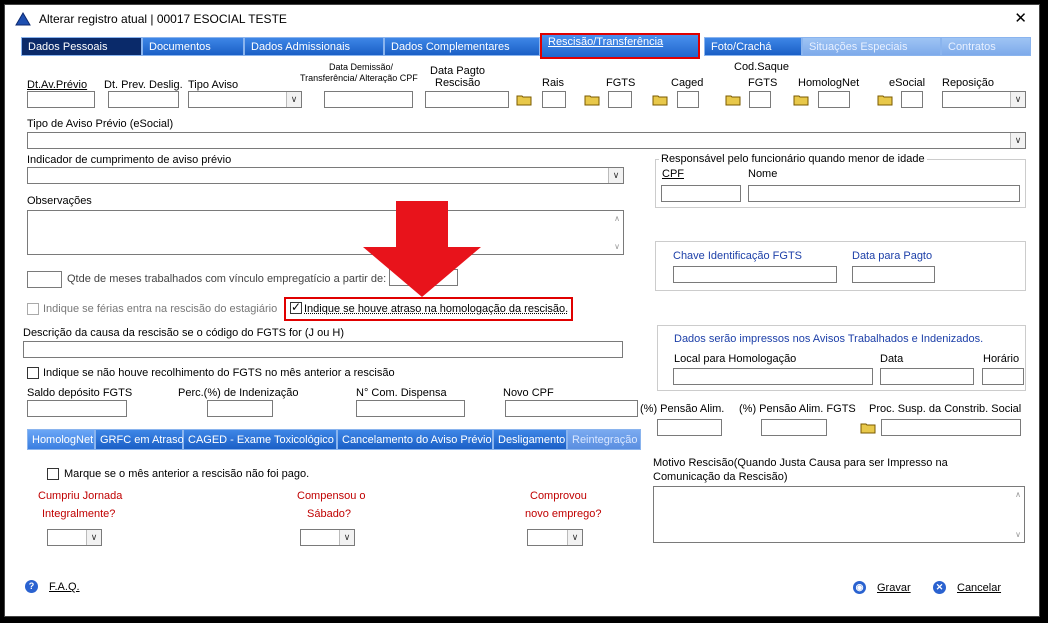 This screenshot has height=623, width=1048. What do you see at coordinates (1020, 18) in the screenshot?
I see `close-icon: ✕` at bounding box center [1020, 18].